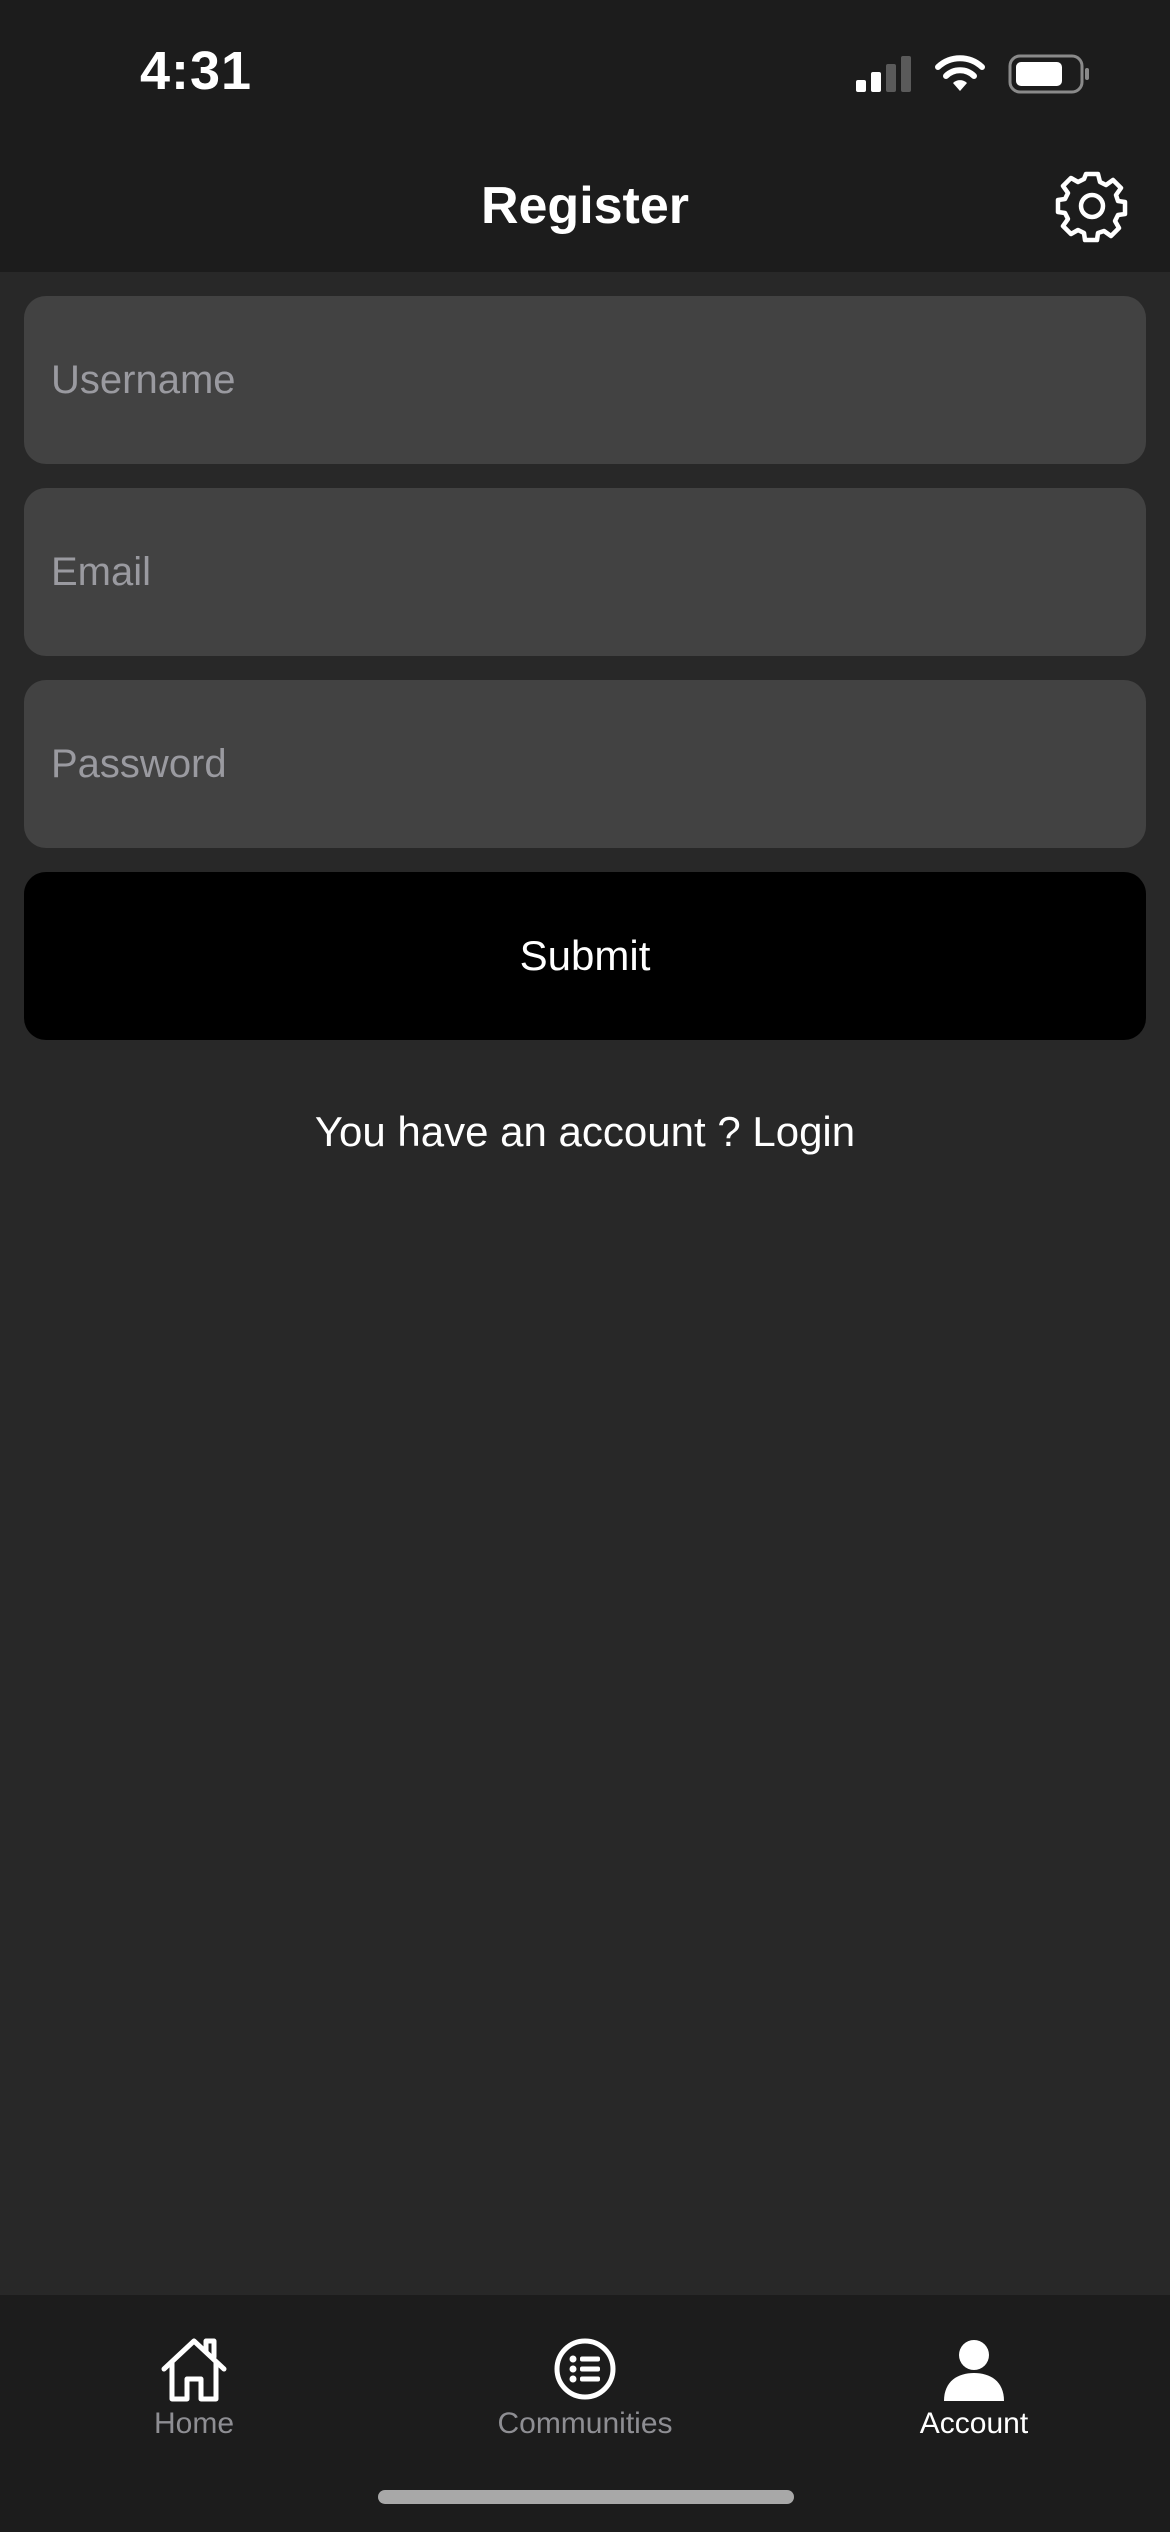  What do you see at coordinates (960, 73) in the screenshot?
I see `wifi-icon` at bounding box center [960, 73].